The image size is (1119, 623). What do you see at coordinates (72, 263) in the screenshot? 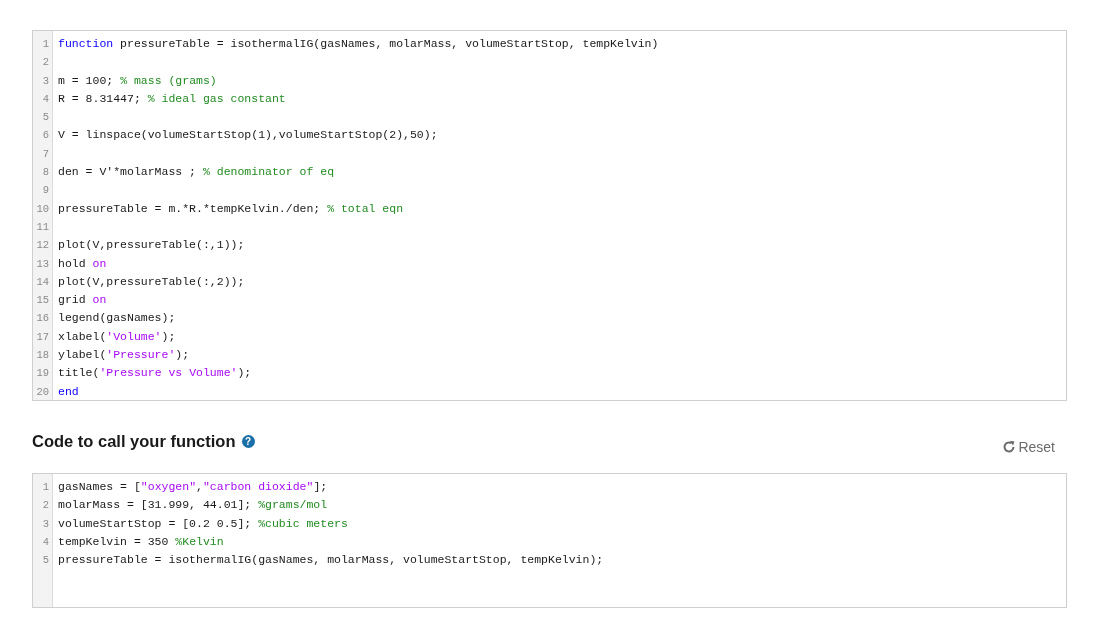
I see `code-token: hold` at bounding box center [72, 263].